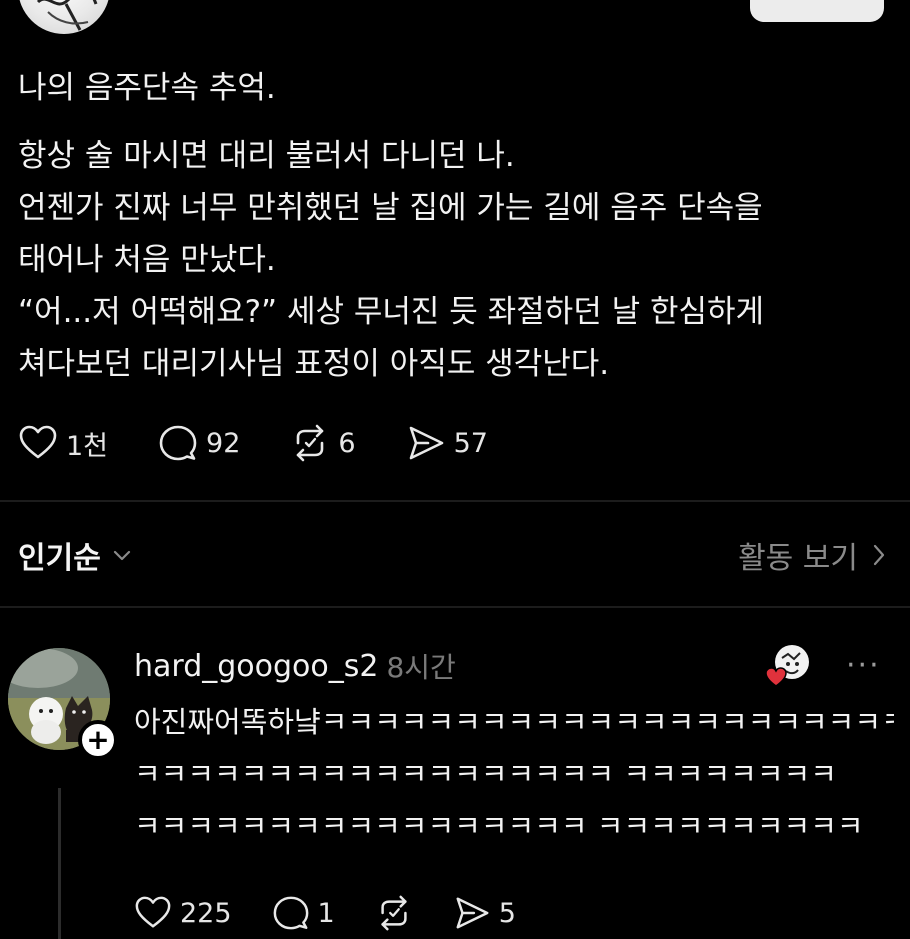 The width and height of the screenshot is (910, 939). Describe the element at coordinates (223, 443) in the screenshot. I see `comment-count: 92` at that location.